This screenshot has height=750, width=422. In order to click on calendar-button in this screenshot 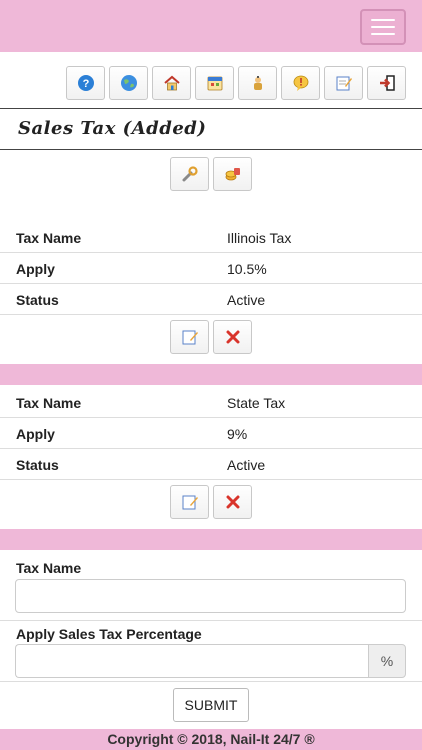, I will do `click(214, 83)`.